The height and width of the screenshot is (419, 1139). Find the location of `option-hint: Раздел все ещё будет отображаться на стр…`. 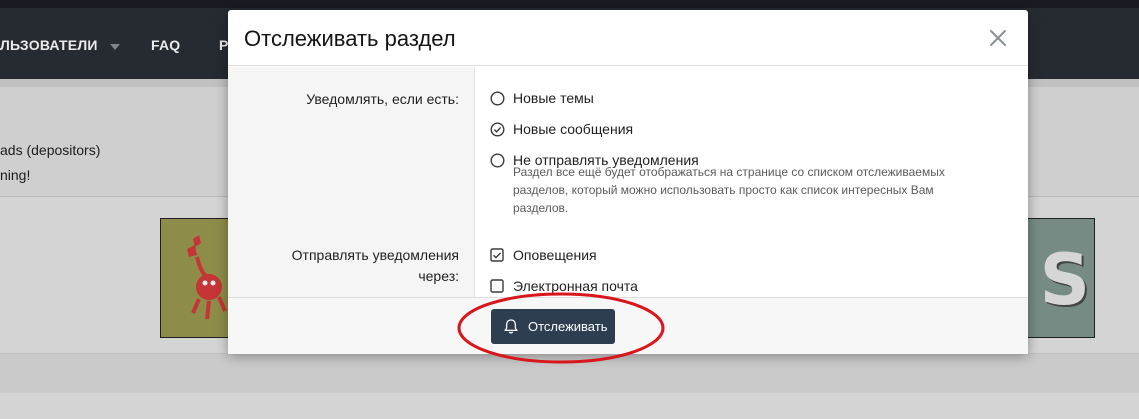

option-hint: Раздел все ещё будет отображаться на стр… is located at coordinates (729, 190).